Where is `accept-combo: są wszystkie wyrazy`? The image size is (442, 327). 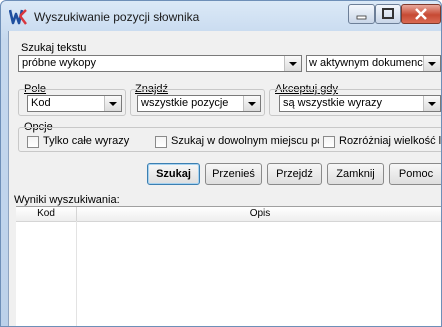 accept-combo: są wszystkie wyrazy is located at coordinates (360, 103).